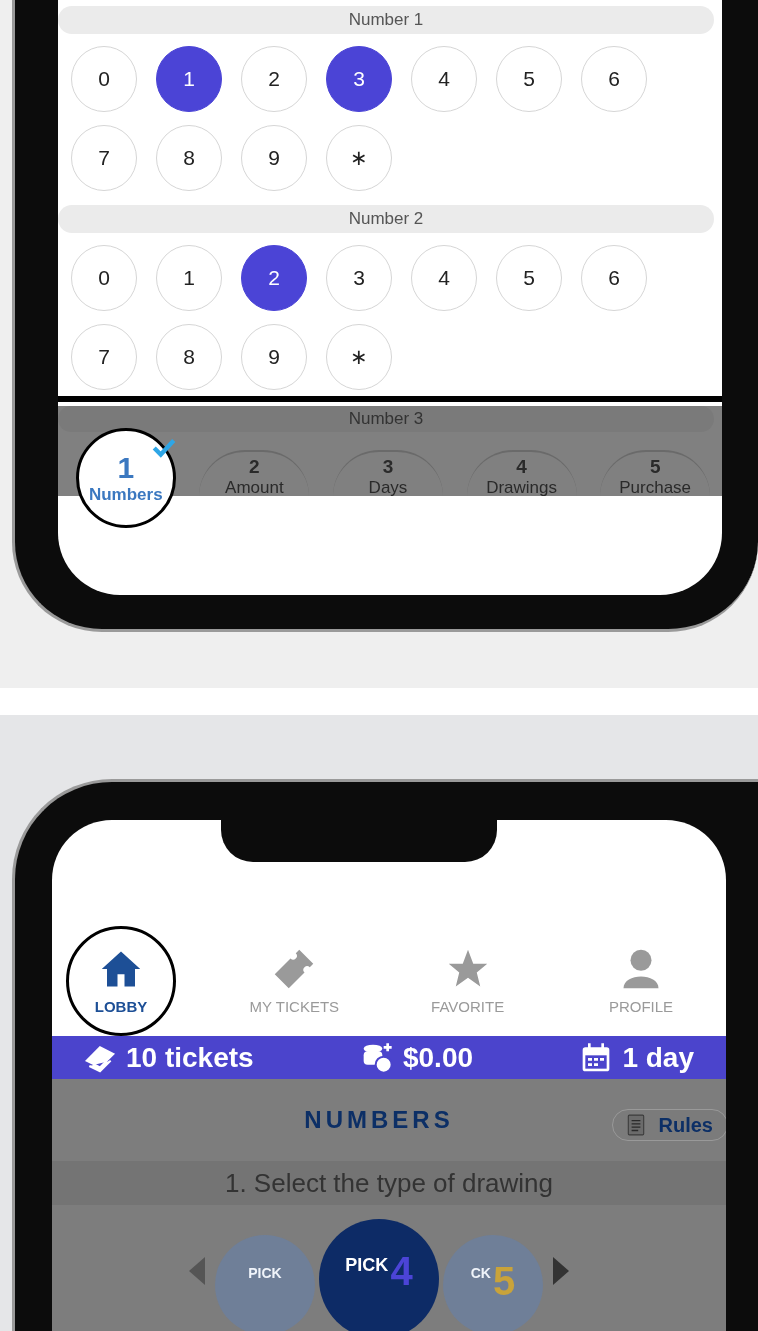 The width and height of the screenshot is (758, 1331). I want to click on step-tab: 2 Amount, so click(254, 473).